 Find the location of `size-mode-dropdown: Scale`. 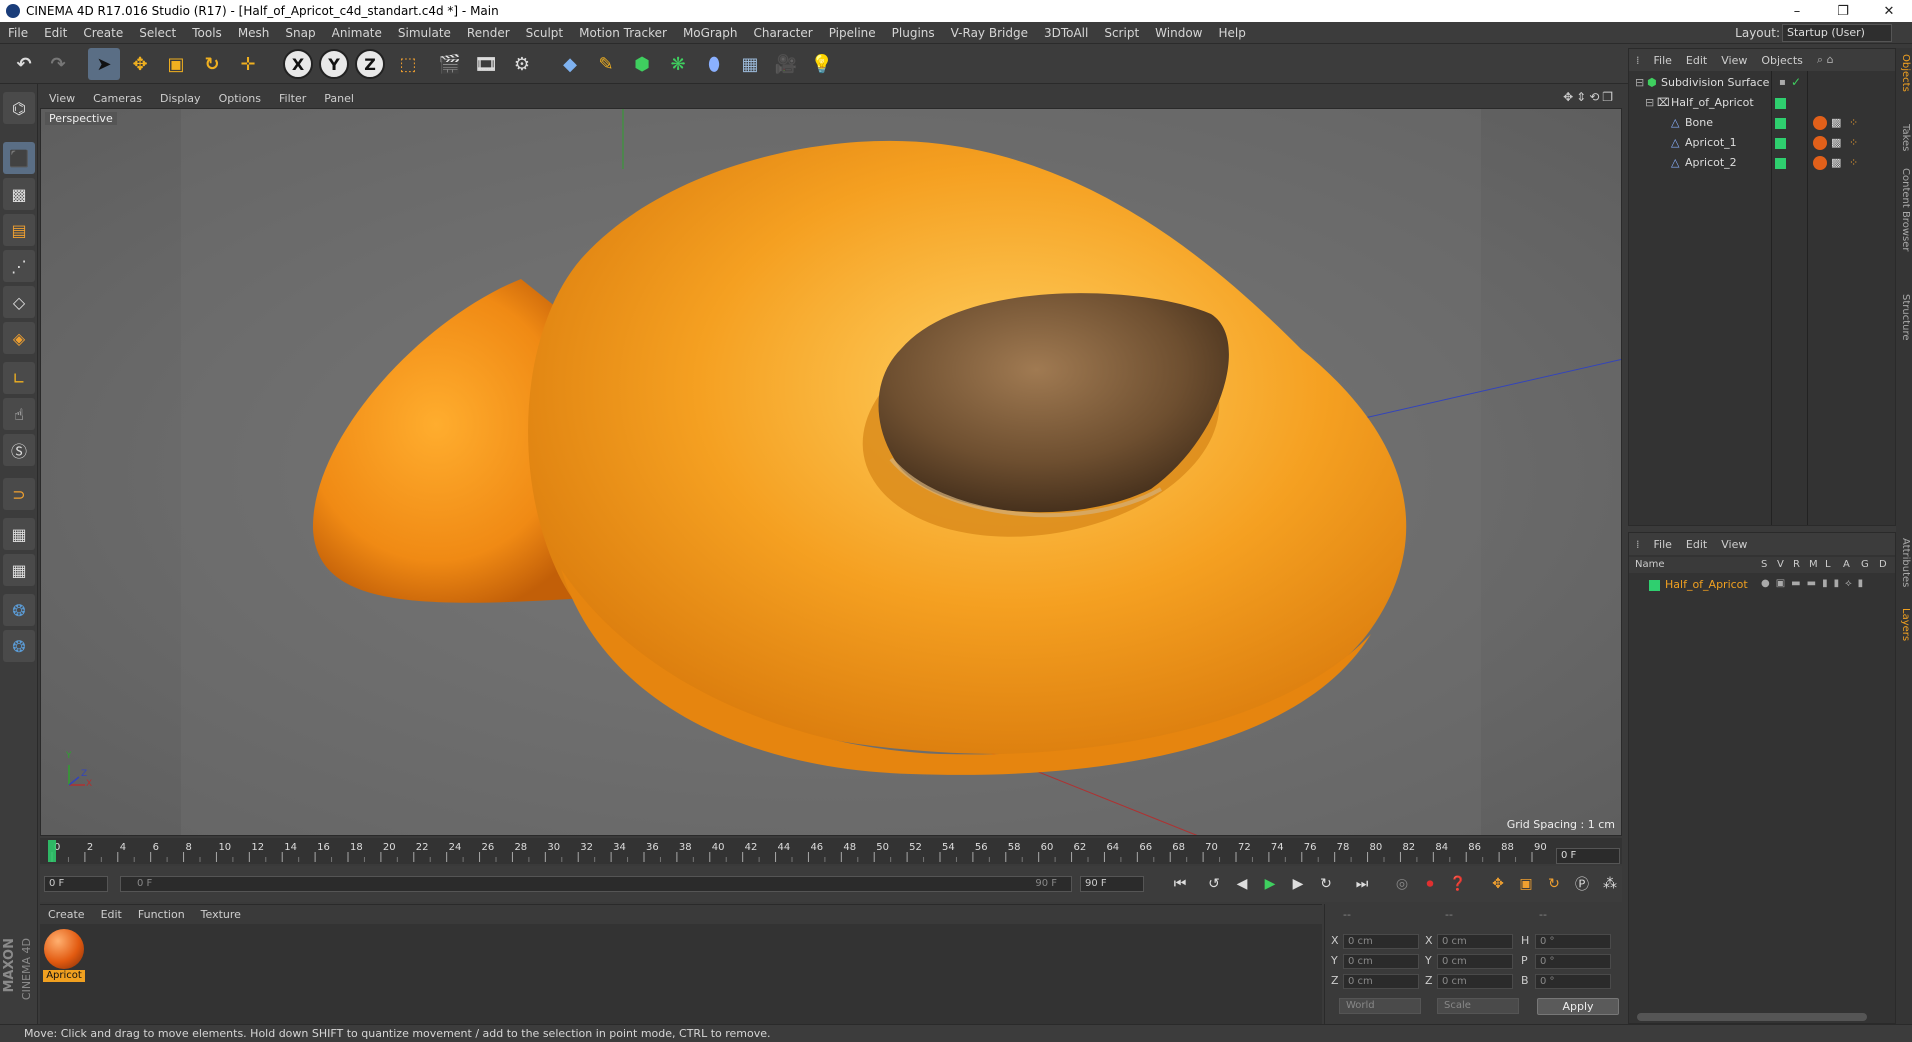

size-mode-dropdown: Scale is located at coordinates (1478, 1006).